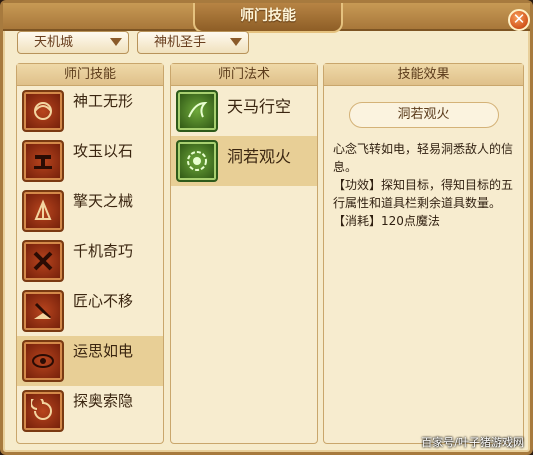  I want to click on spell-label: 洞若观火, so click(259, 156).